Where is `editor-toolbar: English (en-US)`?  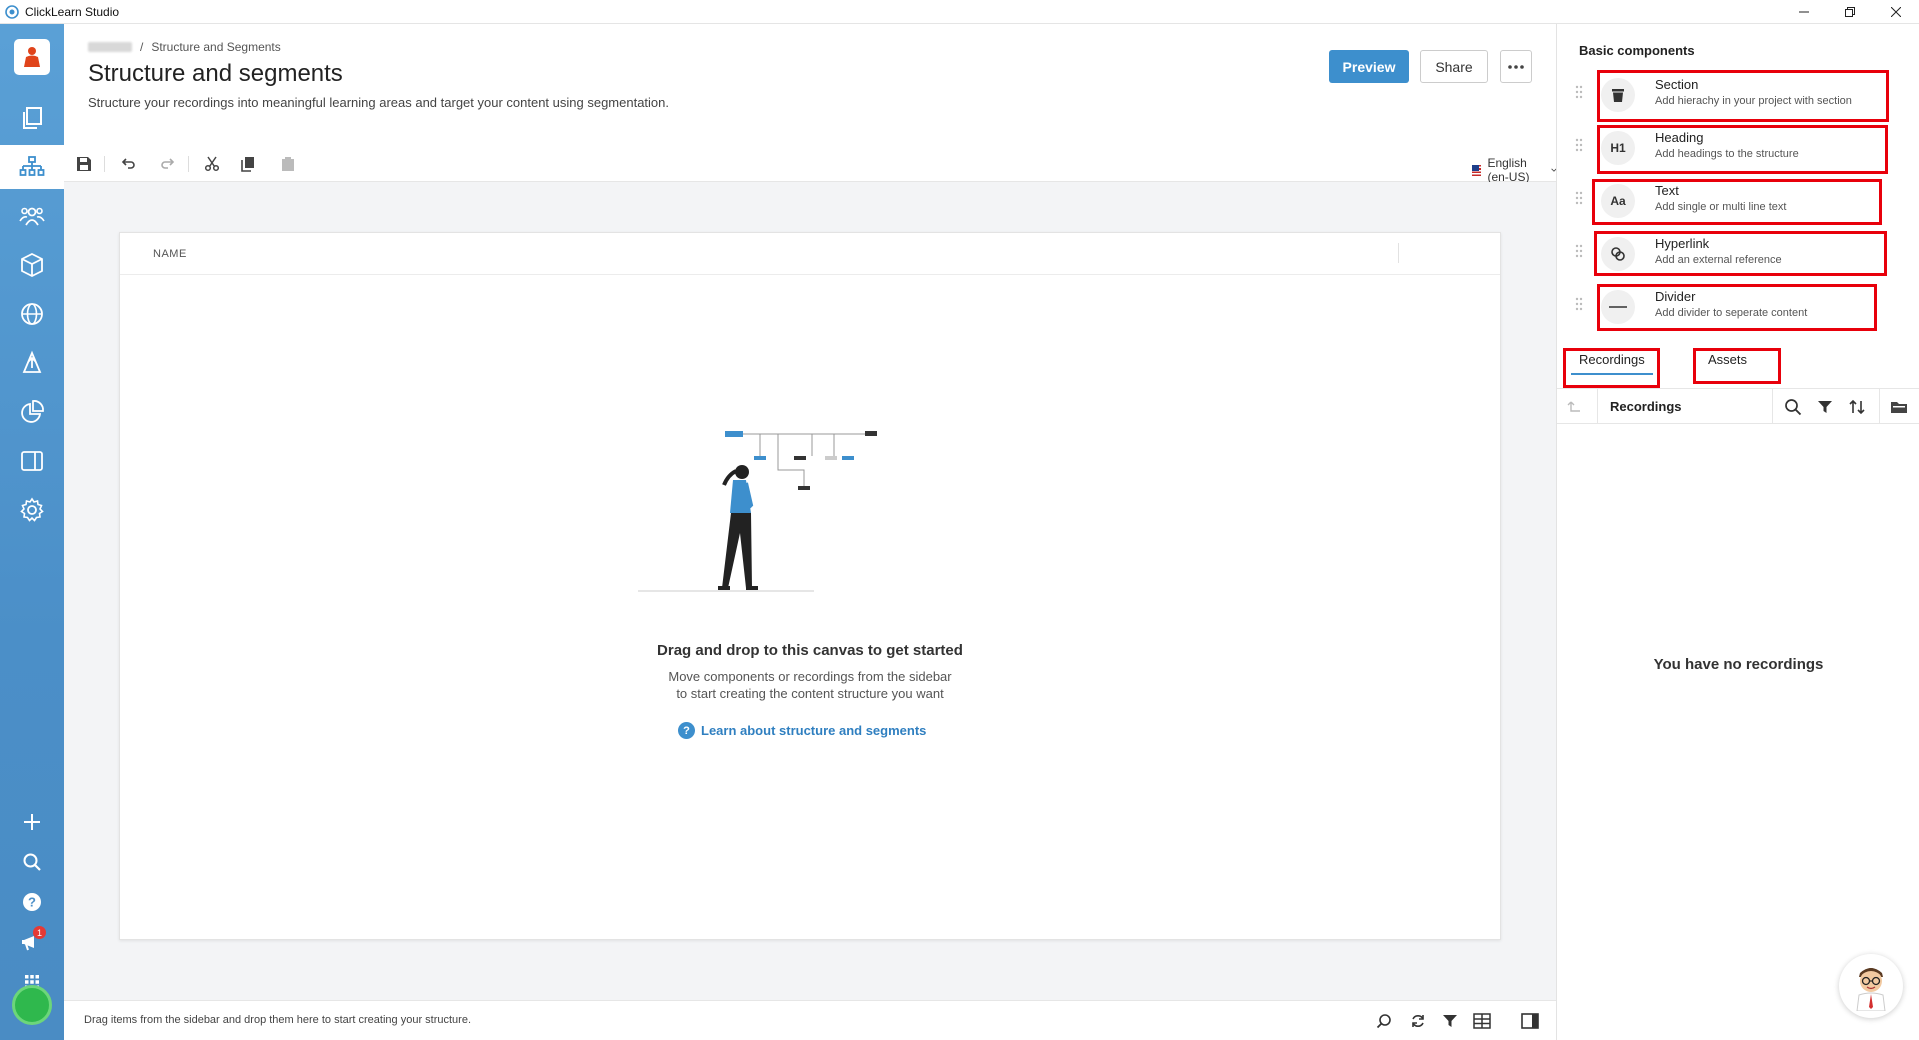
editor-toolbar: English (en-US) is located at coordinates (811, 165).